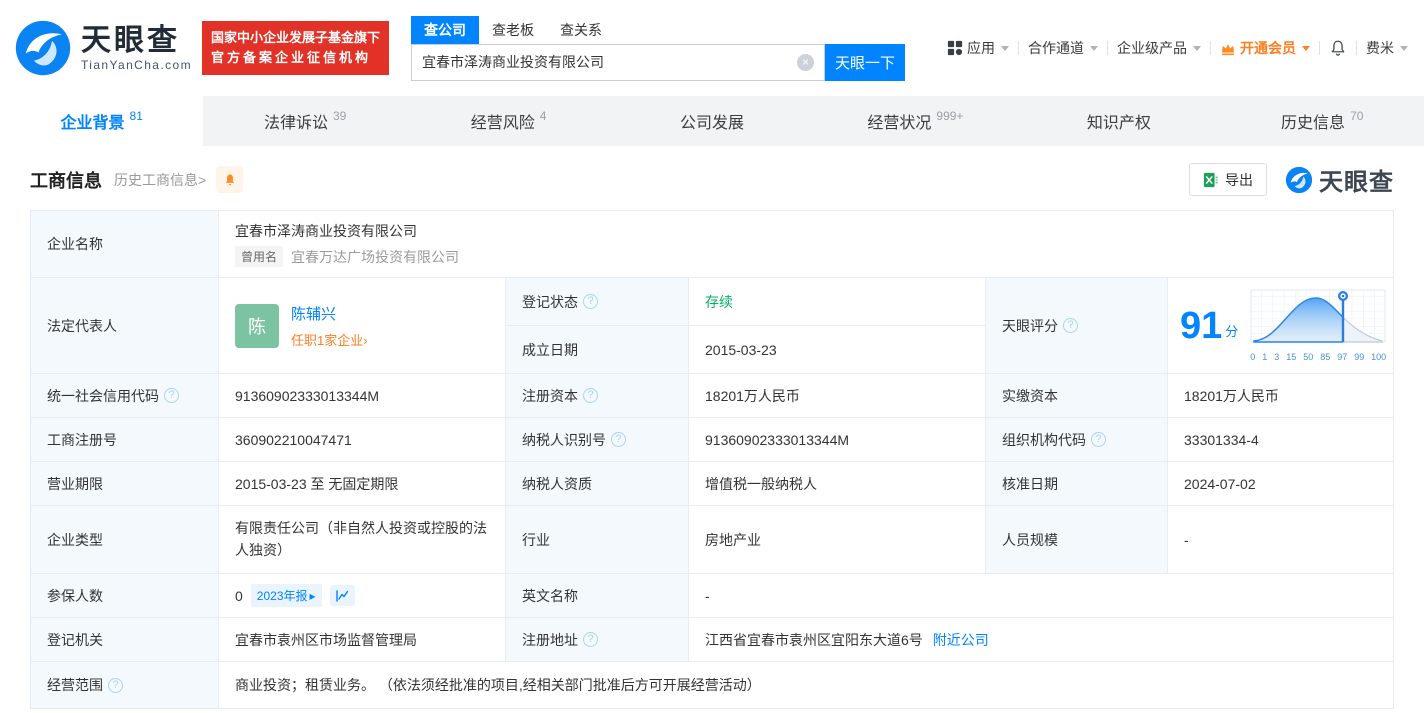  I want to click on nav-enterprise: 企业级产品, so click(1159, 48).